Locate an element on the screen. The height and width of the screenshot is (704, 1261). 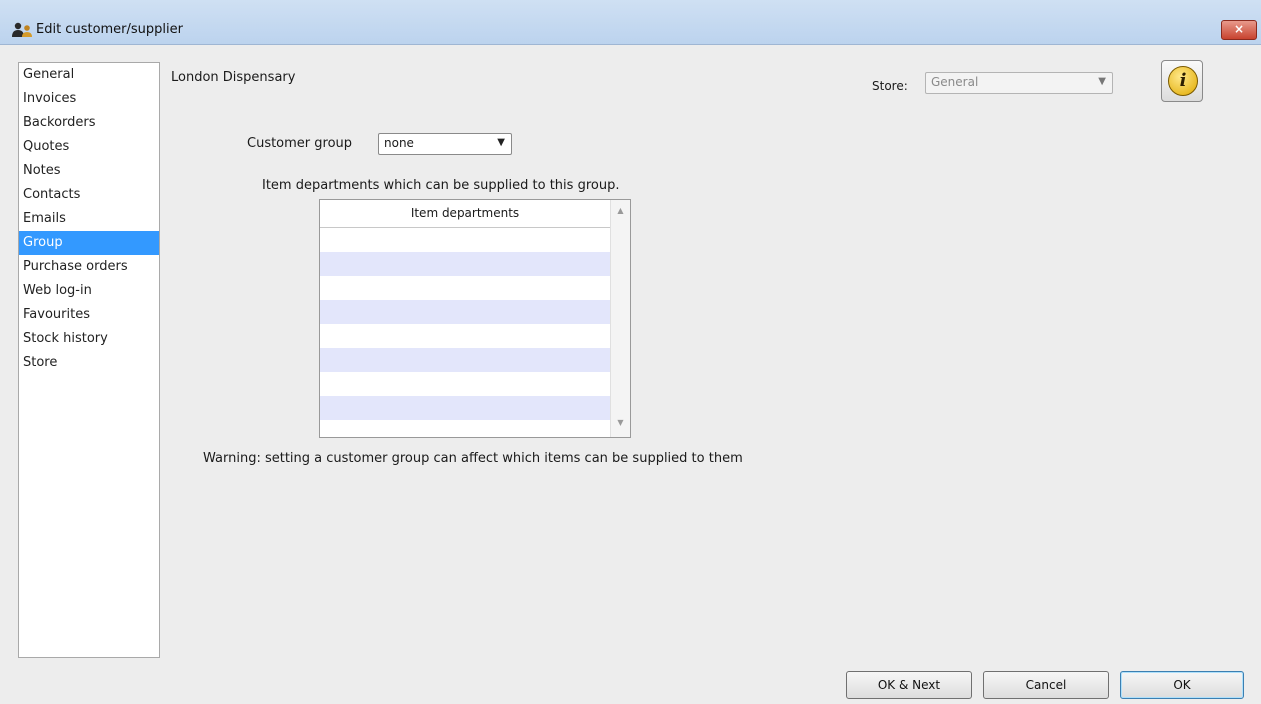
info-icon: i is located at coordinates (1183, 81).